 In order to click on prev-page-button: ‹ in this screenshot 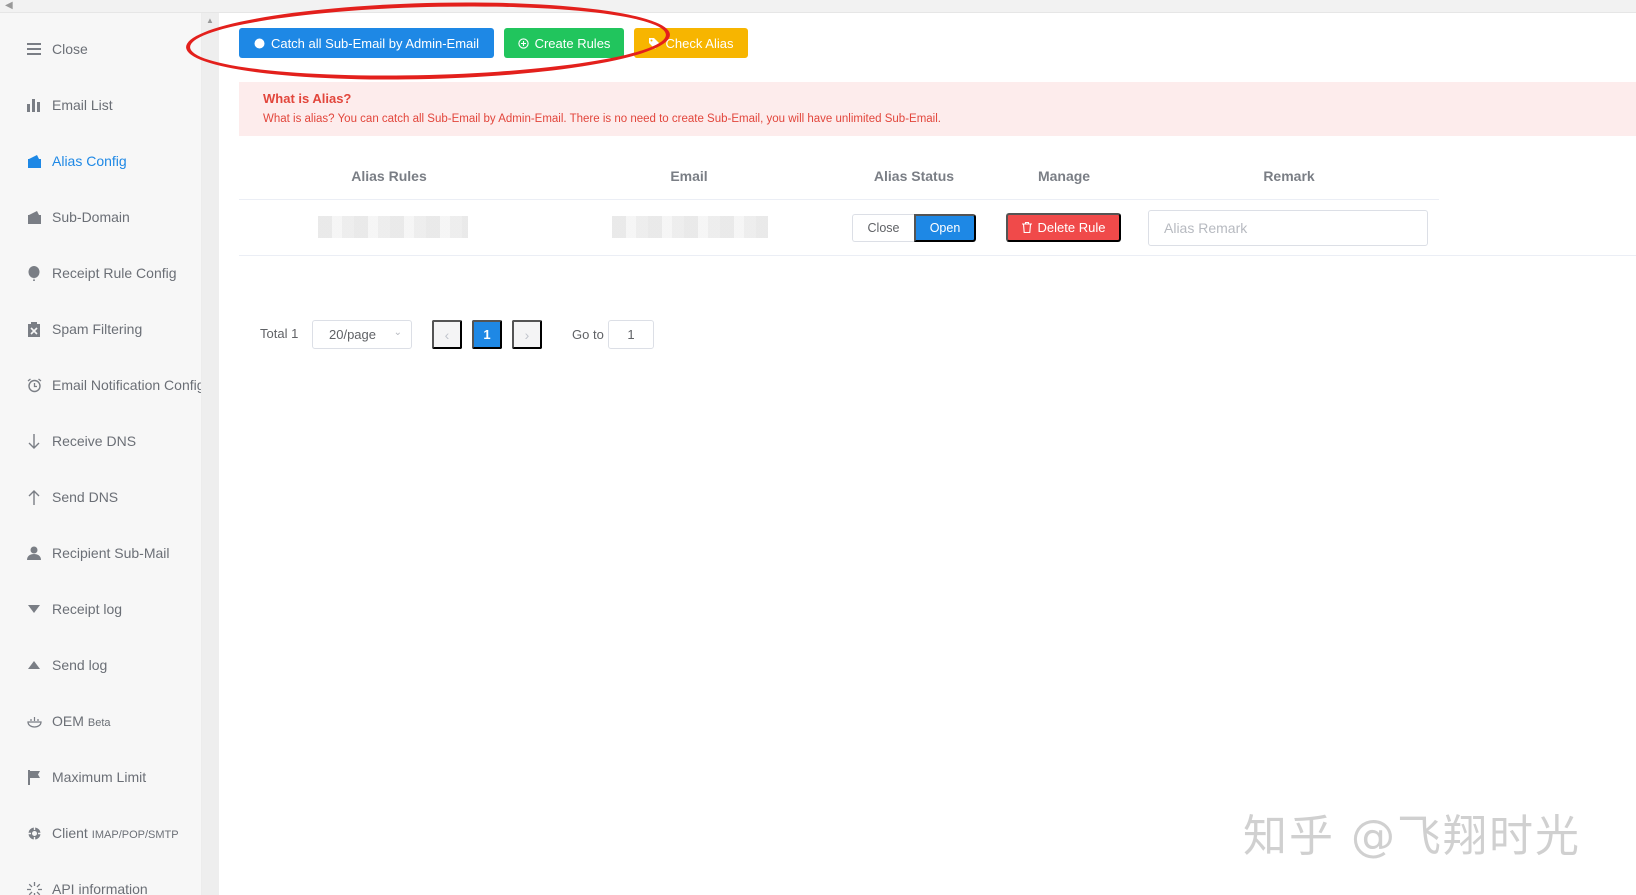, I will do `click(447, 334)`.